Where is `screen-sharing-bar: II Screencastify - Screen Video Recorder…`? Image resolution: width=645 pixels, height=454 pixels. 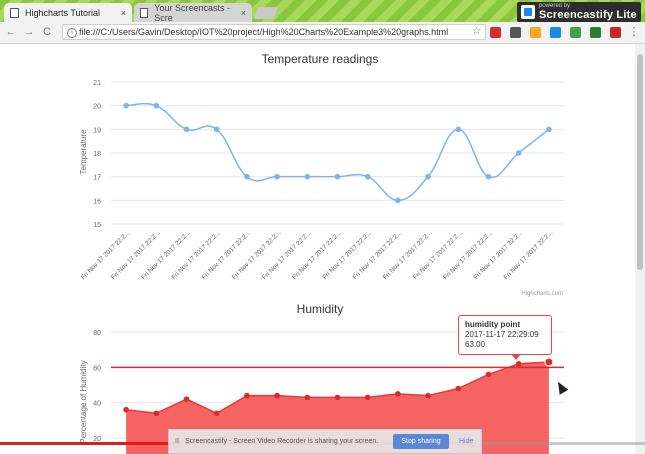
screen-sharing-bar: II Screencastify - Screen Video Recorder… is located at coordinates (325, 441).